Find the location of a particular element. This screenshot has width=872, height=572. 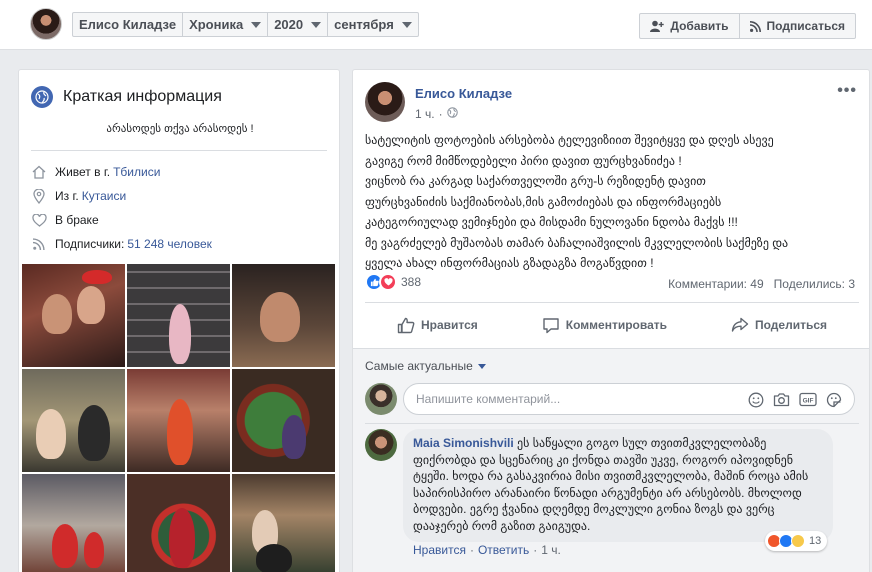

like-button: Нравится is located at coordinates (437, 325).